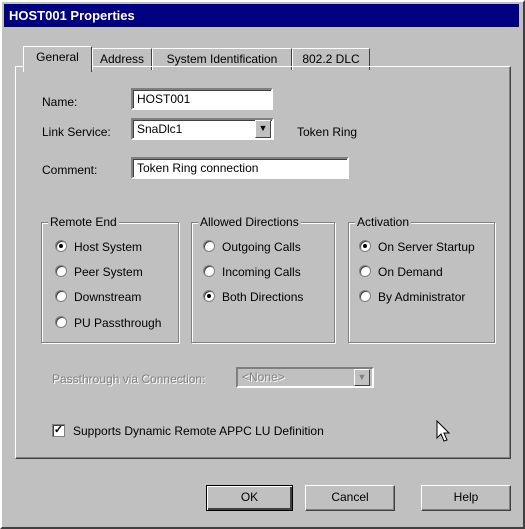 The width and height of the screenshot is (525, 529). Describe the element at coordinates (83, 222) in the screenshot. I see `remote-end-legend: Remote End` at that location.